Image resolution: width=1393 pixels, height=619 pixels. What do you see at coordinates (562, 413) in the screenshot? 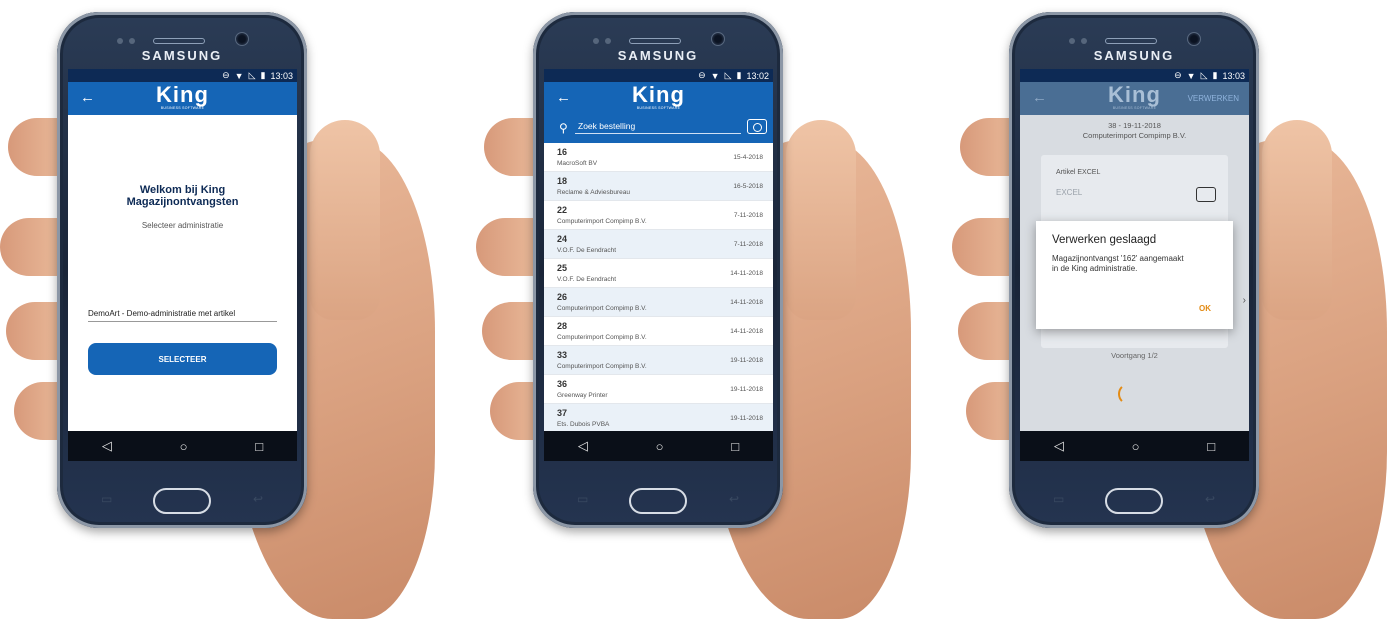
I see `order-number: 37` at bounding box center [562, 413].